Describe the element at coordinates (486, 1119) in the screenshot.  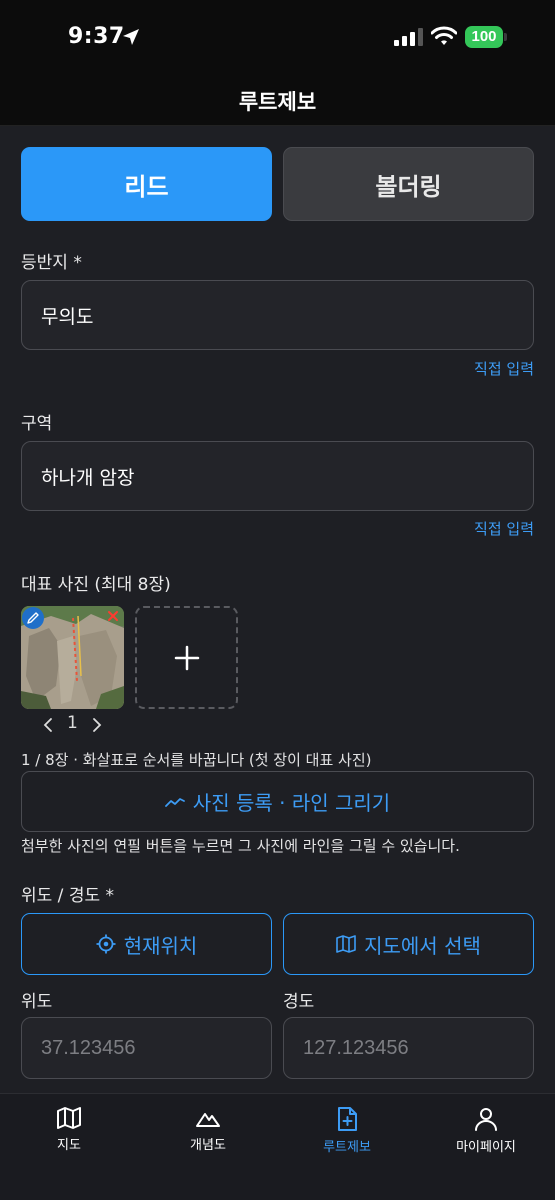
I see `user-icon` at that location.